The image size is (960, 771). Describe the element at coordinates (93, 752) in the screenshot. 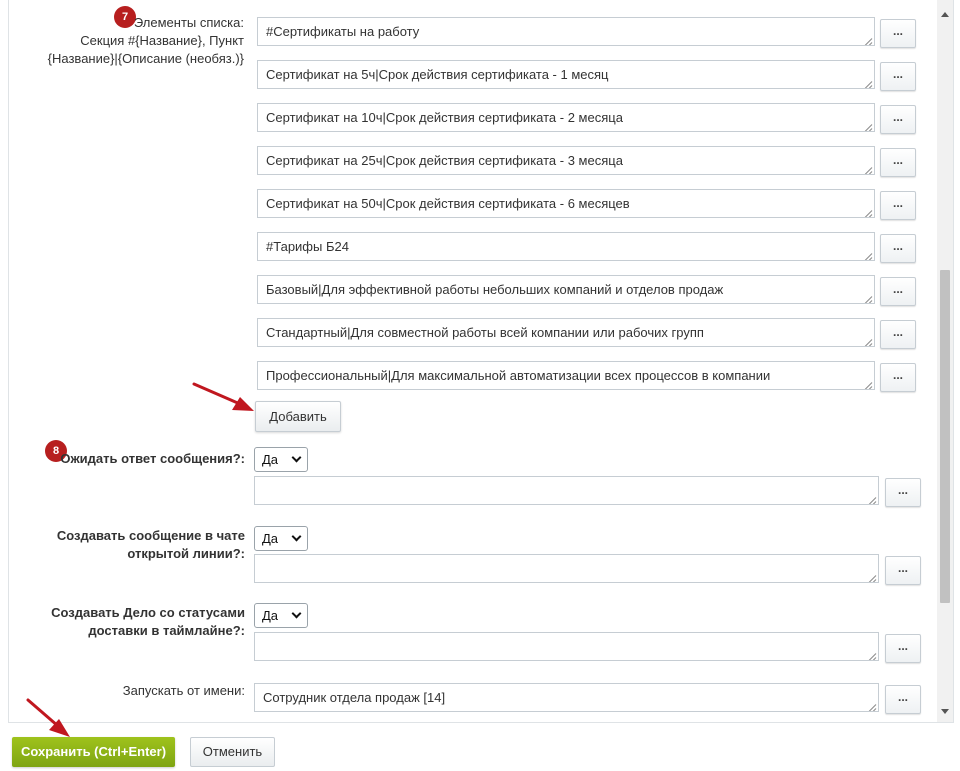

I see `save-button: Сохранить (Ctrl+Enter)` at that location.